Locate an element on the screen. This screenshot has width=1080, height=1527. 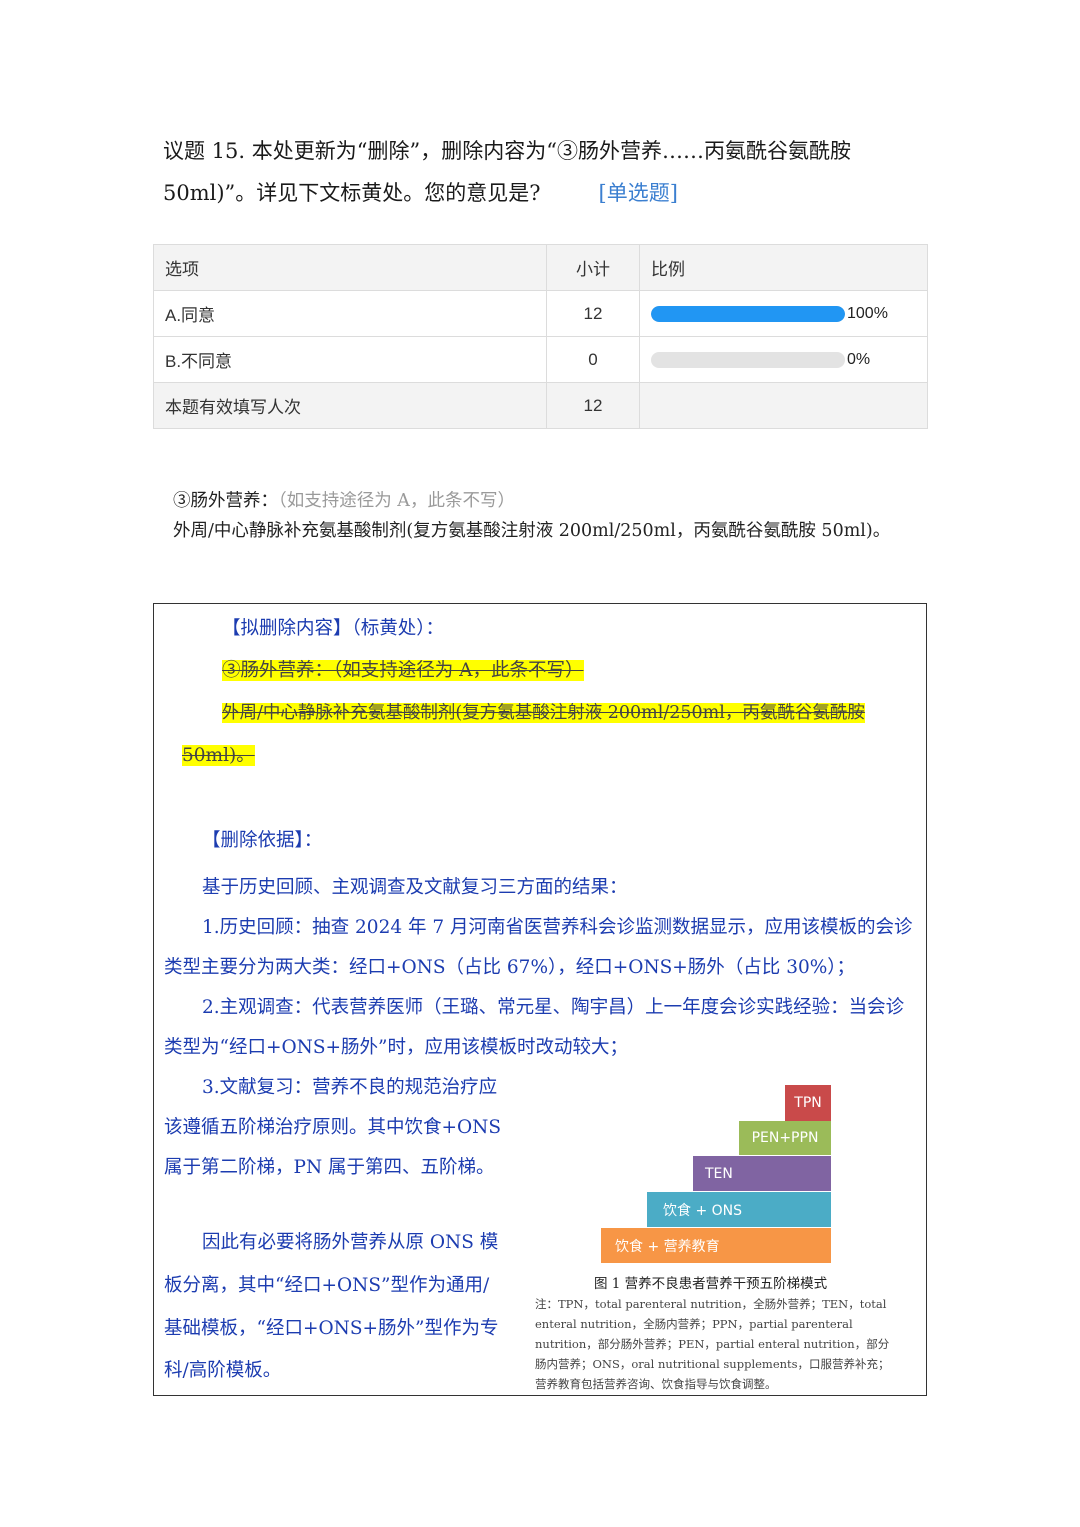
item-2-line-2: 类型为“经口+ONS+肠外”时，应用该模板时改动较大； is located at coordinates (396, 1047).